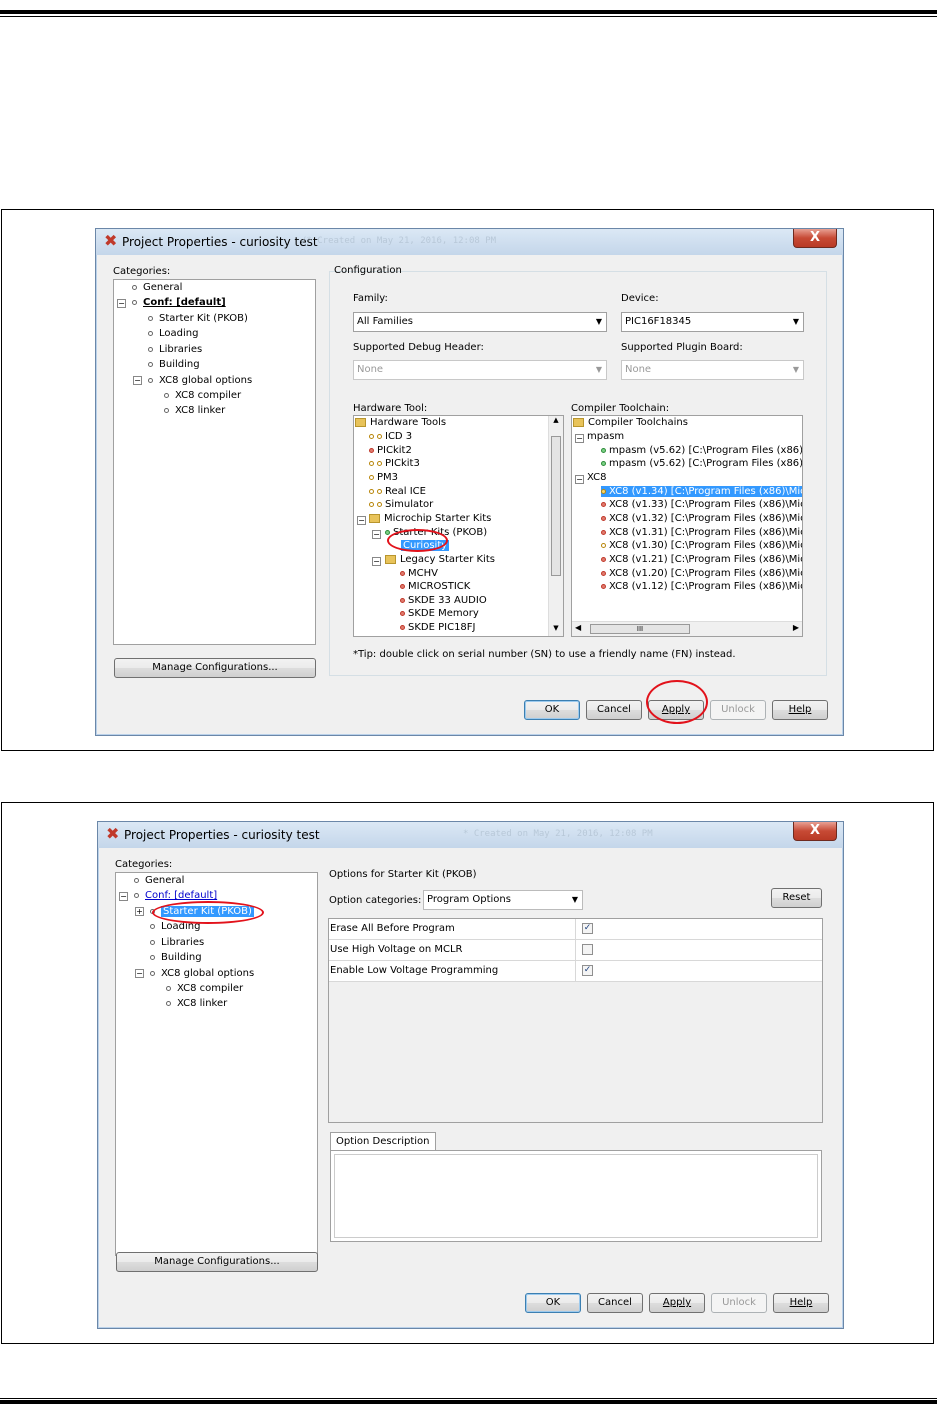 This screenshot has height=1428, width=937. Describe the element at coordinates (701, 463) in the screenshot. I see `ct-item-mpasm-2: mpasm (v5.62) [C:\Program Files (x86)\` at that location.